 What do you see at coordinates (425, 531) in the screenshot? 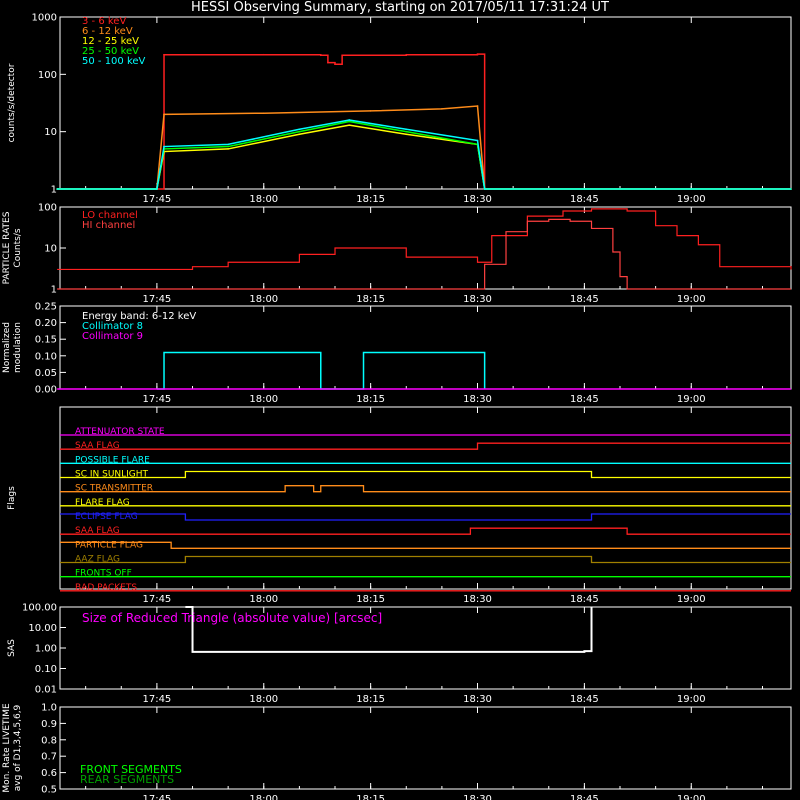
I see `flag-line-saa-flag` at bounding box center [425, 531].